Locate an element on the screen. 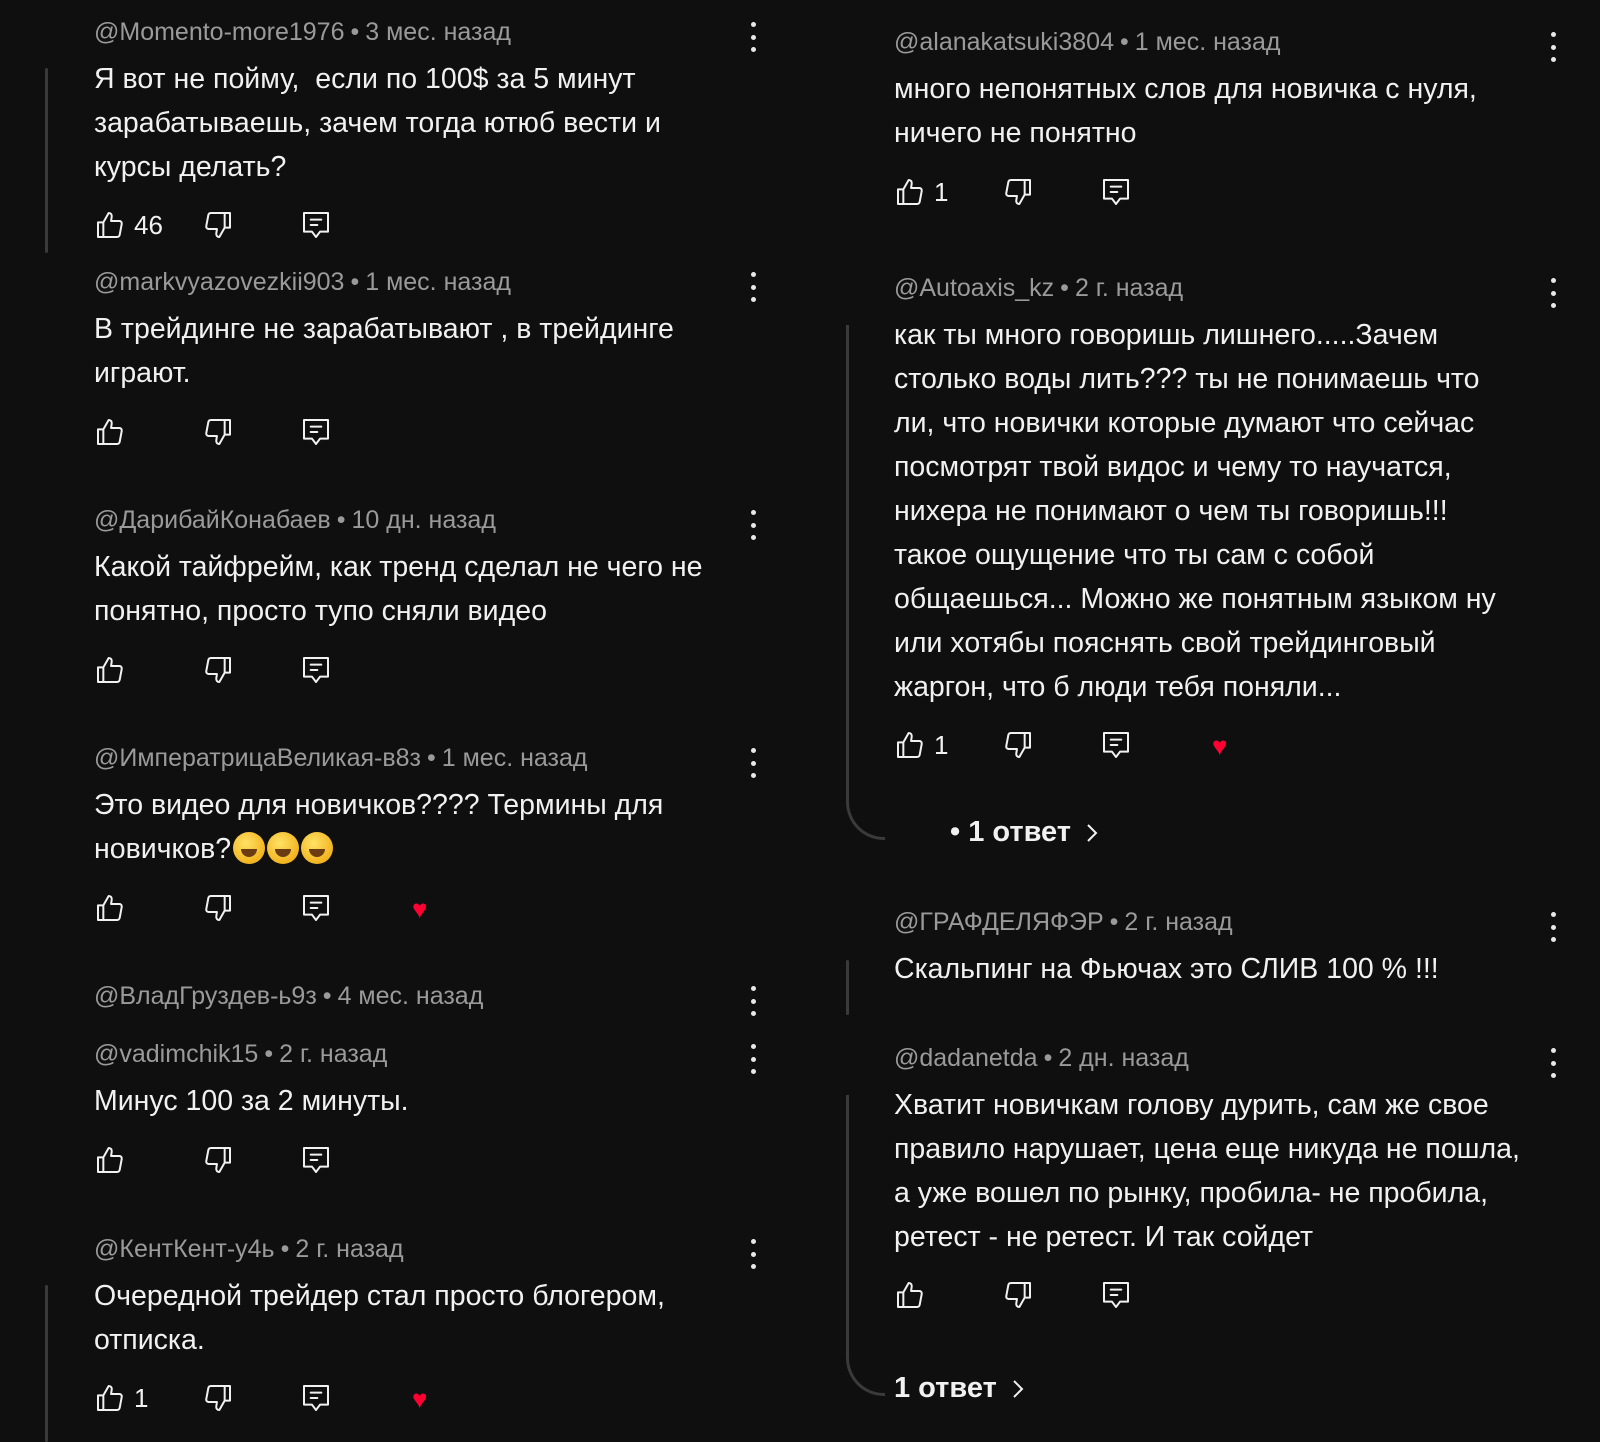 The width and height of the screenshot is (1600, 1442). comment-author: @ГРАФДЕЛЯФЭР is located at coordinates (999, 922).